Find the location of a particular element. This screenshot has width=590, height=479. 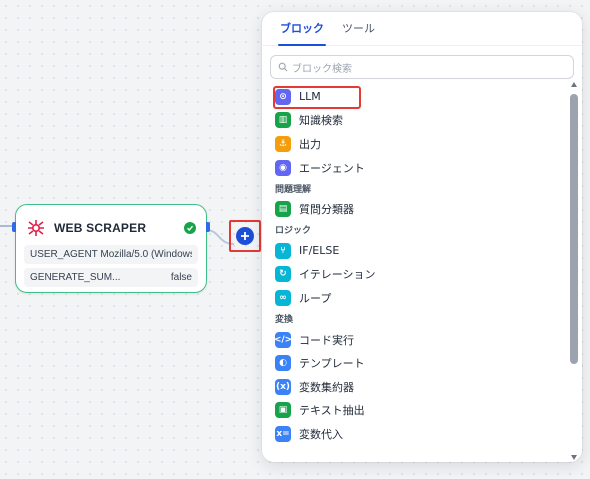

block-item-extract: ▣ テキスト抽出 is located at coordinates (418, 411).